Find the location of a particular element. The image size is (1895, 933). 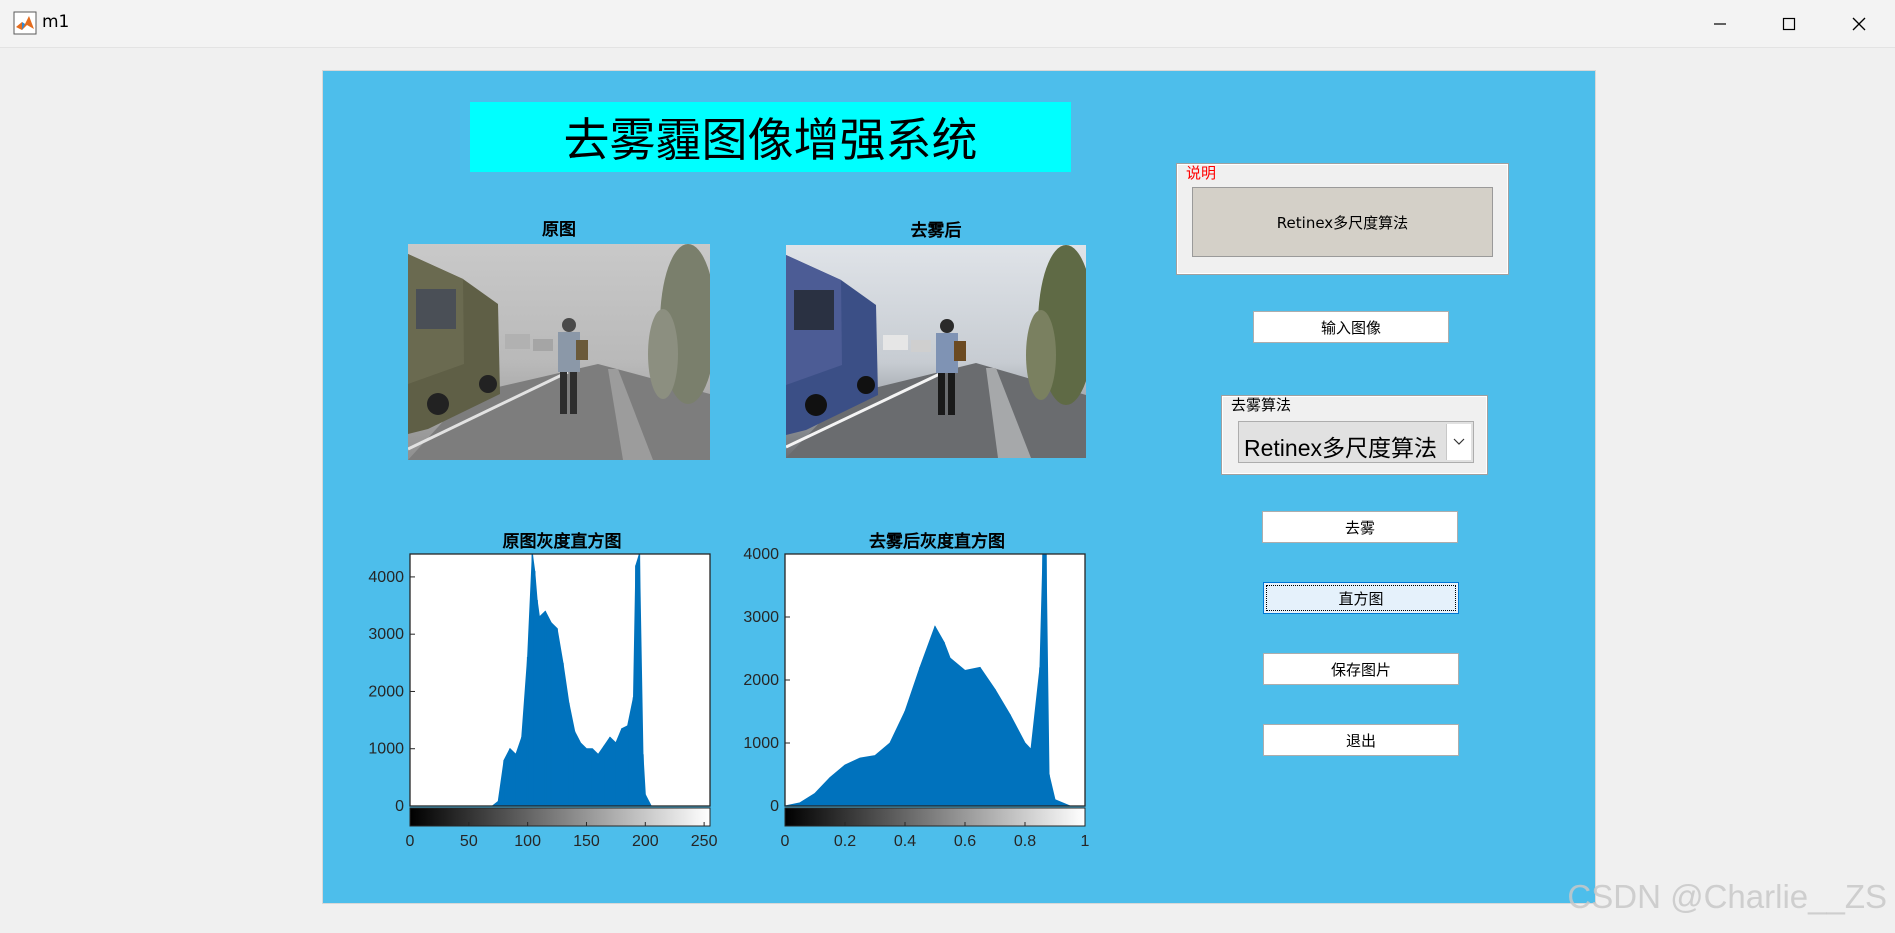

description-text: Retinex多尺度算法 is located at coordinates (1342, 222).